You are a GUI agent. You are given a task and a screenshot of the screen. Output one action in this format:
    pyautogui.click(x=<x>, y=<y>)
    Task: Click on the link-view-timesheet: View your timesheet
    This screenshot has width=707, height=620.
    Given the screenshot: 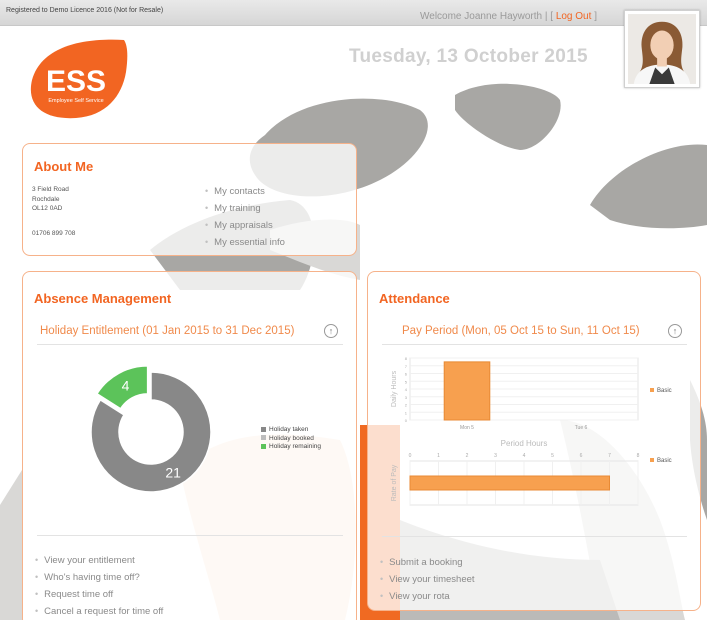 What is the action you would take?
    pyautogui.click(x=427, y=579)
    